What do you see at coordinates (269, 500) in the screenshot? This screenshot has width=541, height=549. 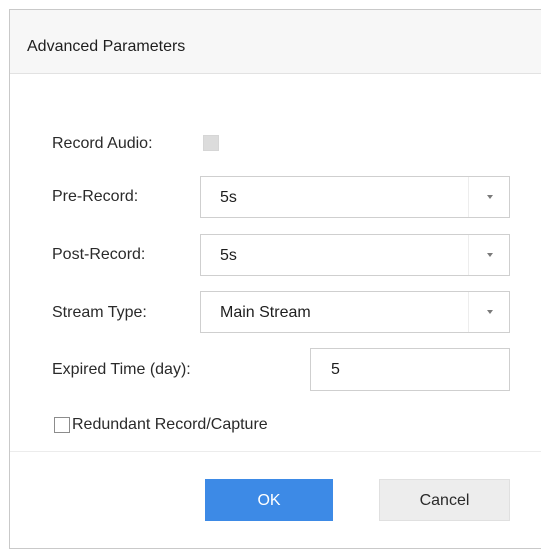 I see `ok-button: OK` at bounding box center [269, 500].